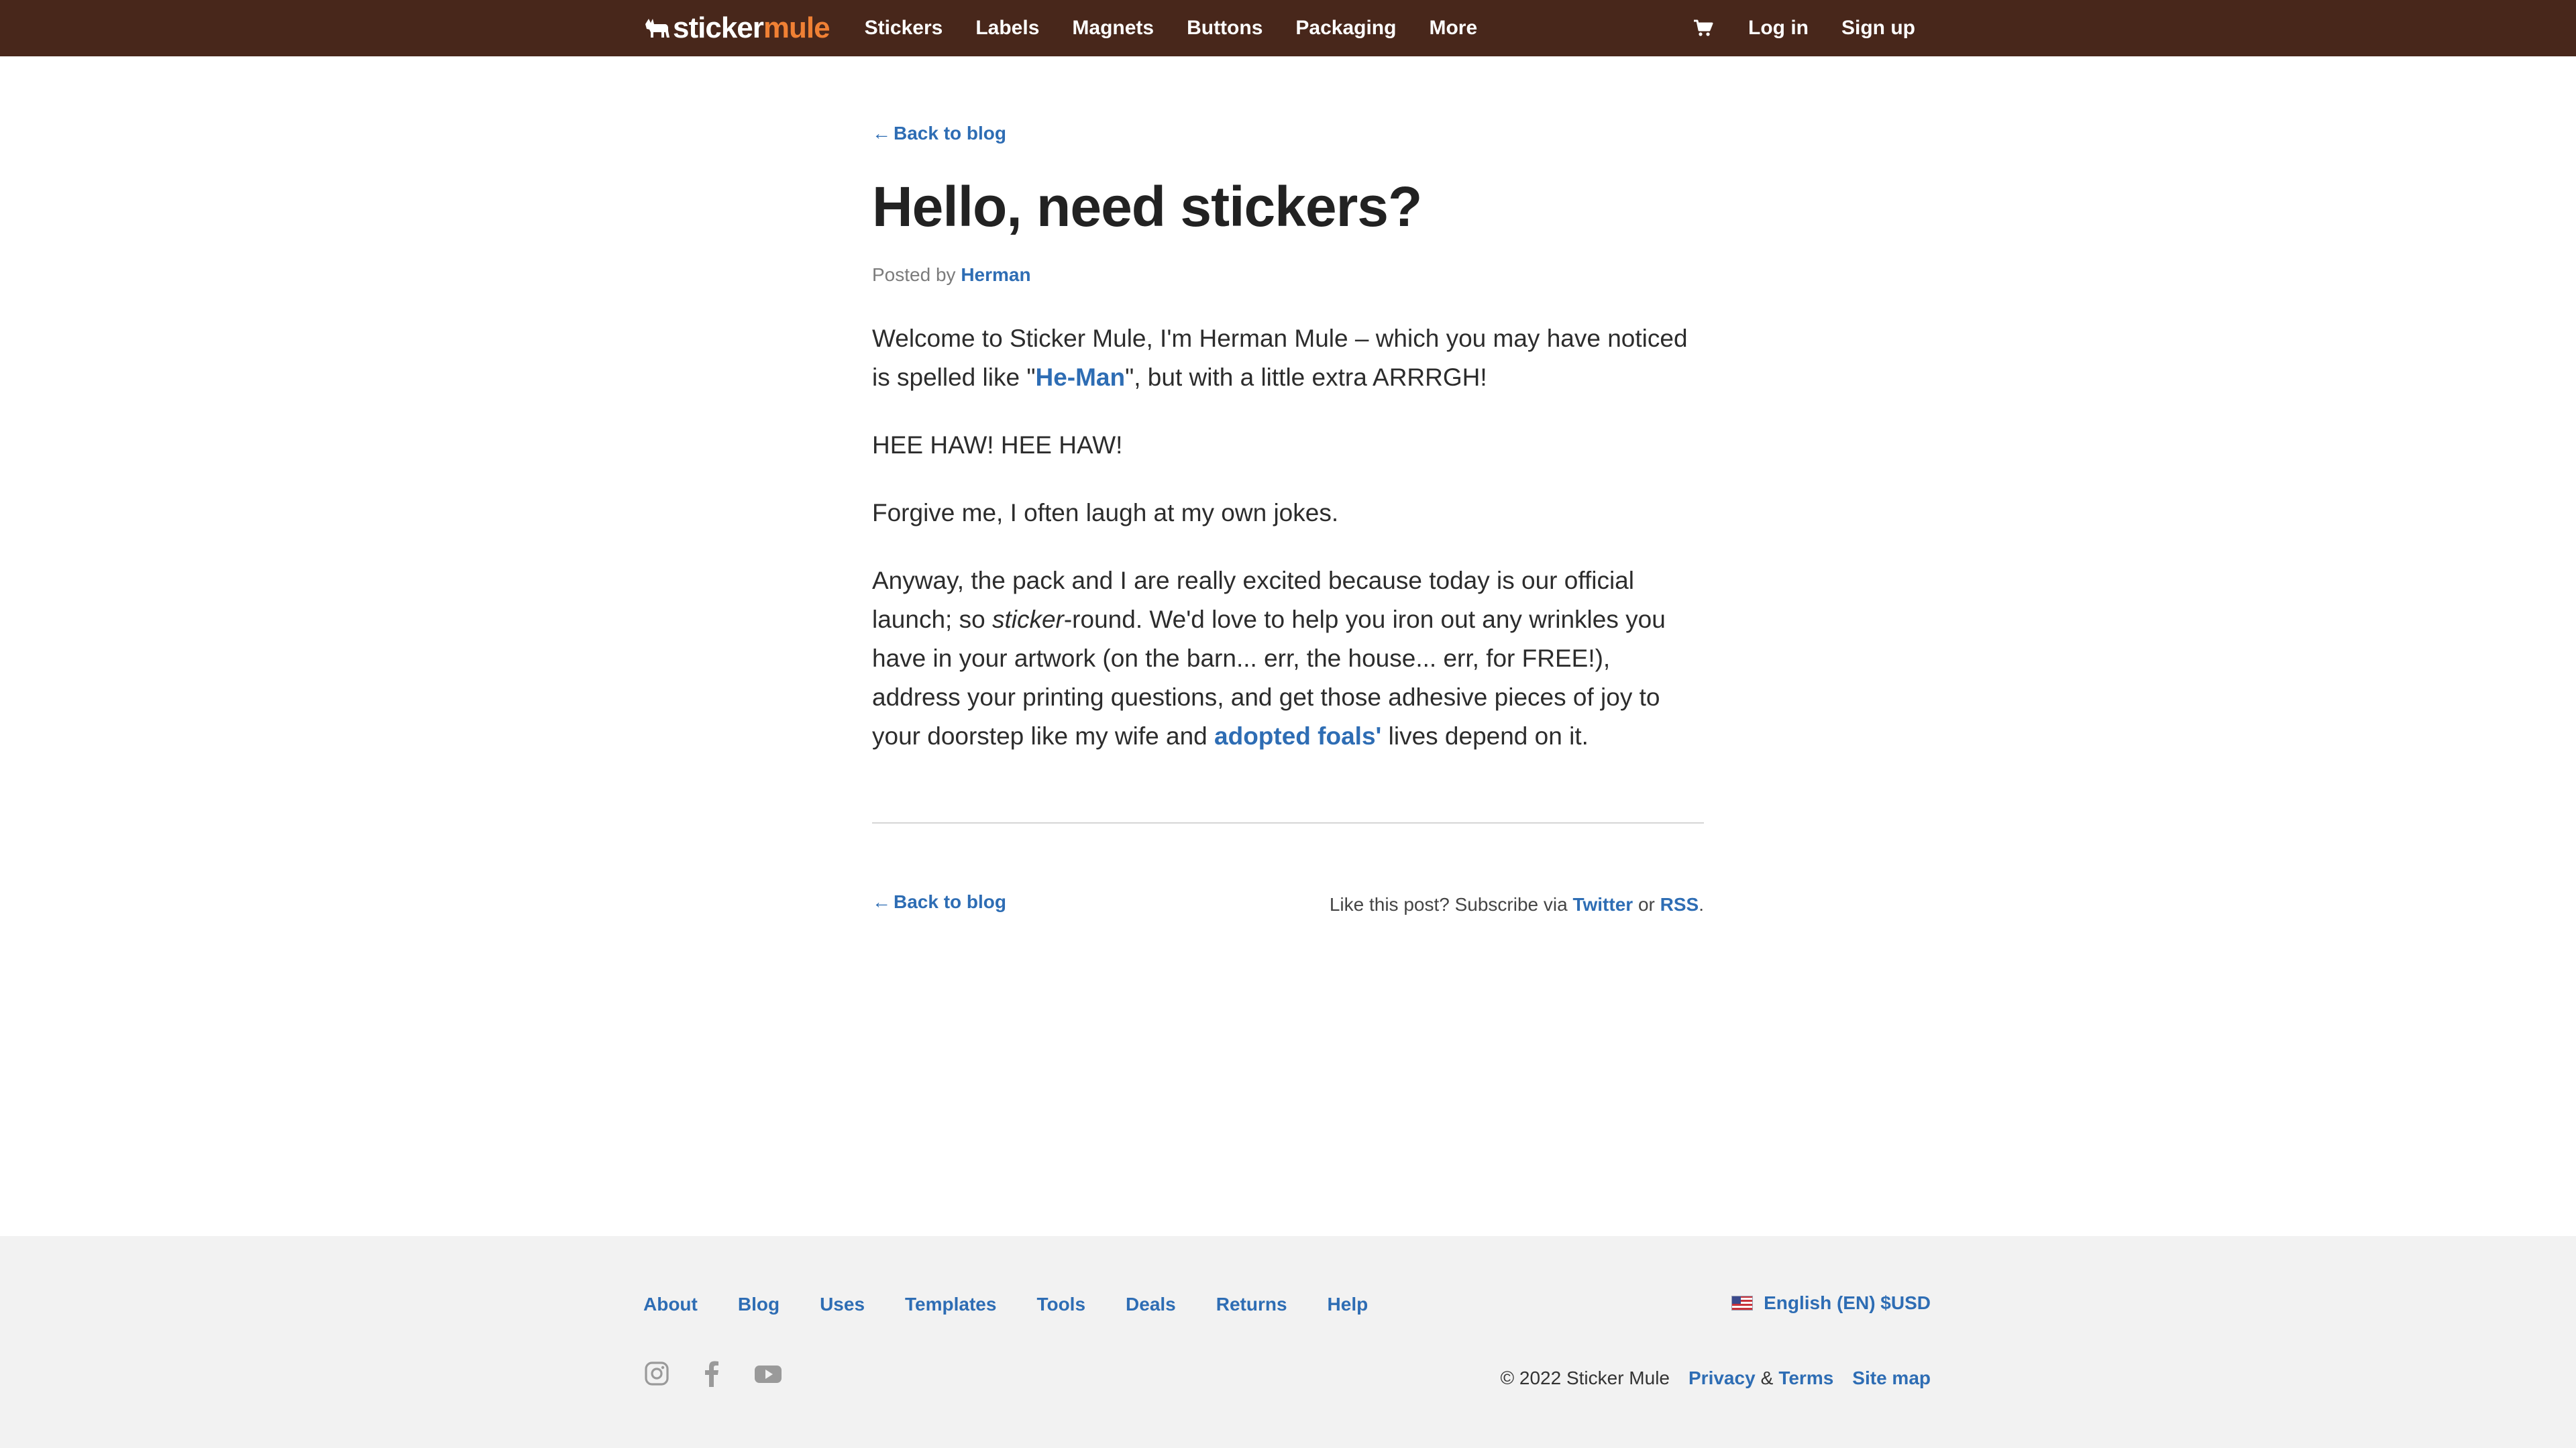  I want to click on sticker-mule-logo: sticker mule, so click(736, 28).